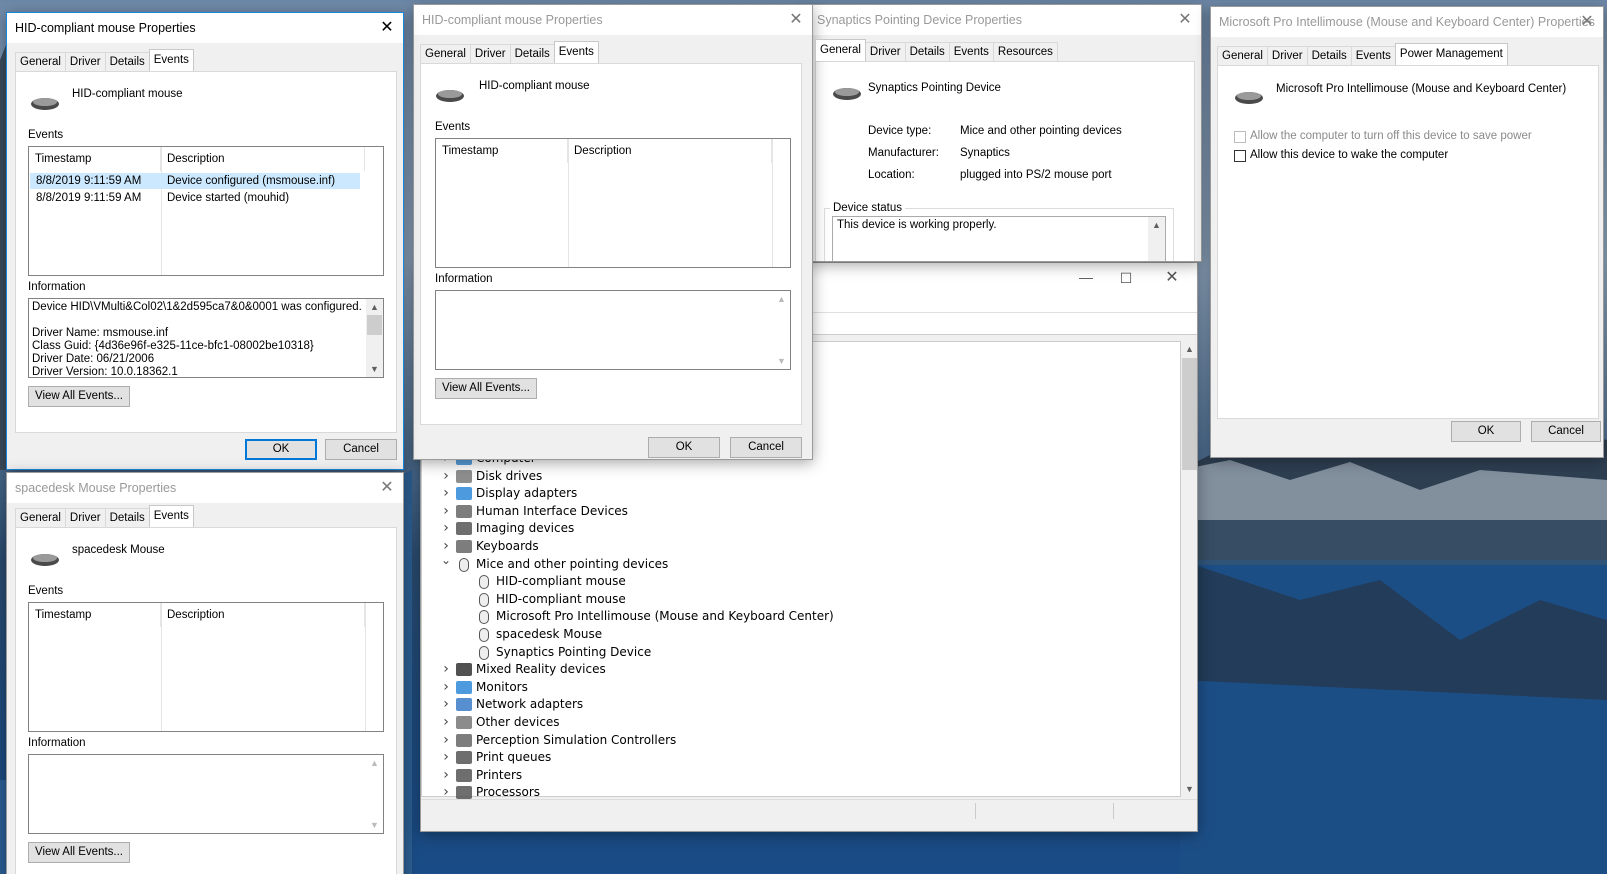 This screenshot has height=874, width=1607. Describe the element at coordinates (1086, 278) in the screenshot. I see `minimize-button: —` at that location.